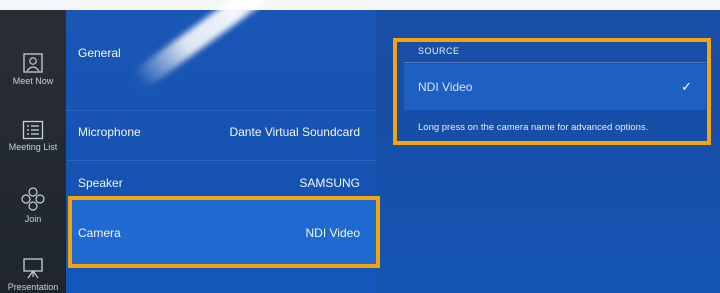 This screenshot has height=293, width=720. What do you see at coordinates (100, 183) in the screenshot?
I see `settings-row-name: Speaker` at bounding box center [100, 183].